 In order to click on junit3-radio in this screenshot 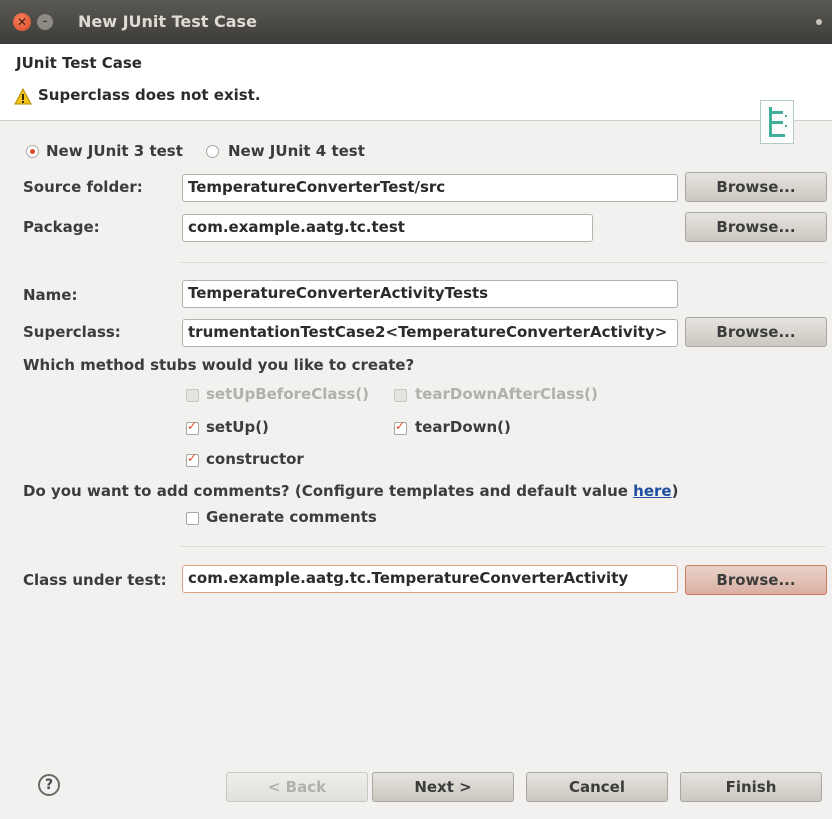, I will do `click(32, 151)`.